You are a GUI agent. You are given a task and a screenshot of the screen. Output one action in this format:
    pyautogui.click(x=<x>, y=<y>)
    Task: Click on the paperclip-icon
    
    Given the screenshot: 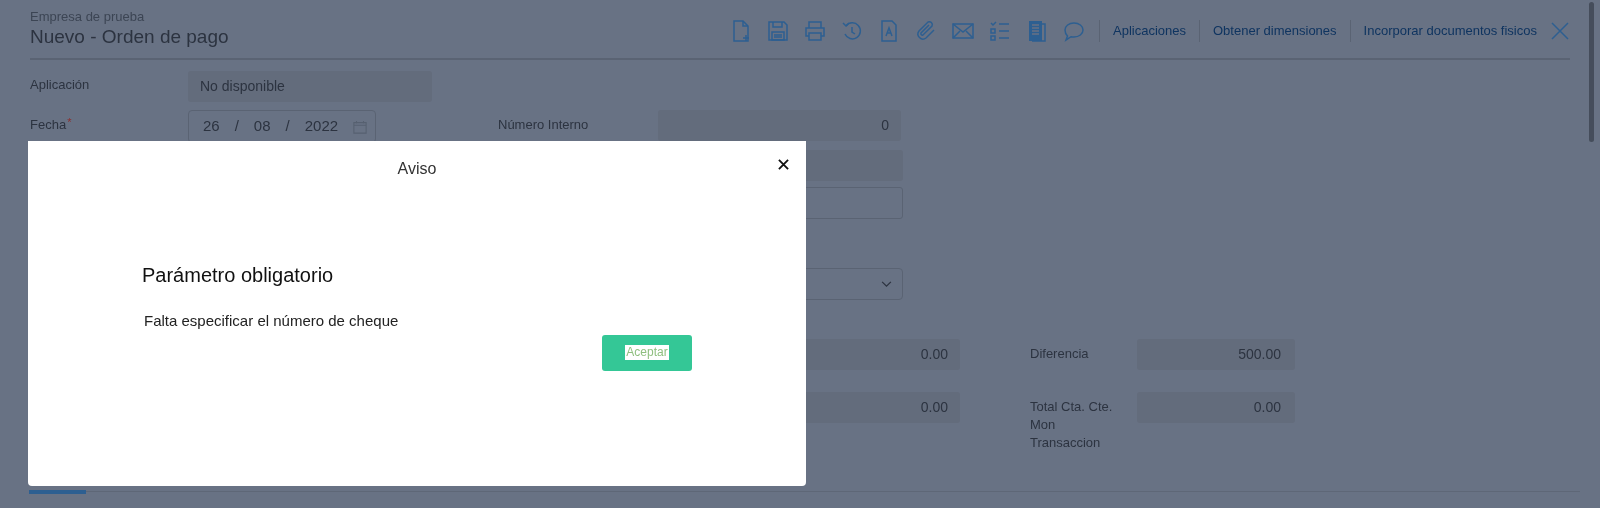 What is the action you would take?
    pyautogui.click(x=926, y=31)
    